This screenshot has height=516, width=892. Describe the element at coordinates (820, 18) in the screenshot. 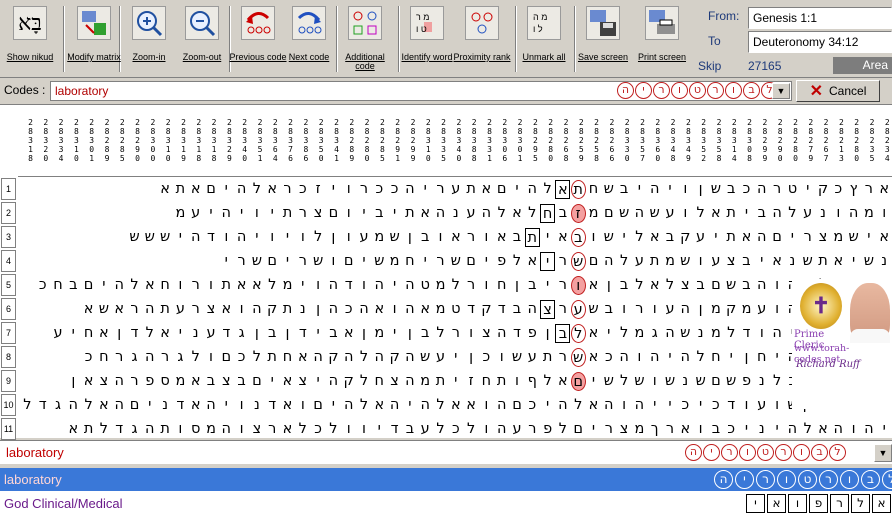

I see `from-field: Genesis 1:1` at that location.